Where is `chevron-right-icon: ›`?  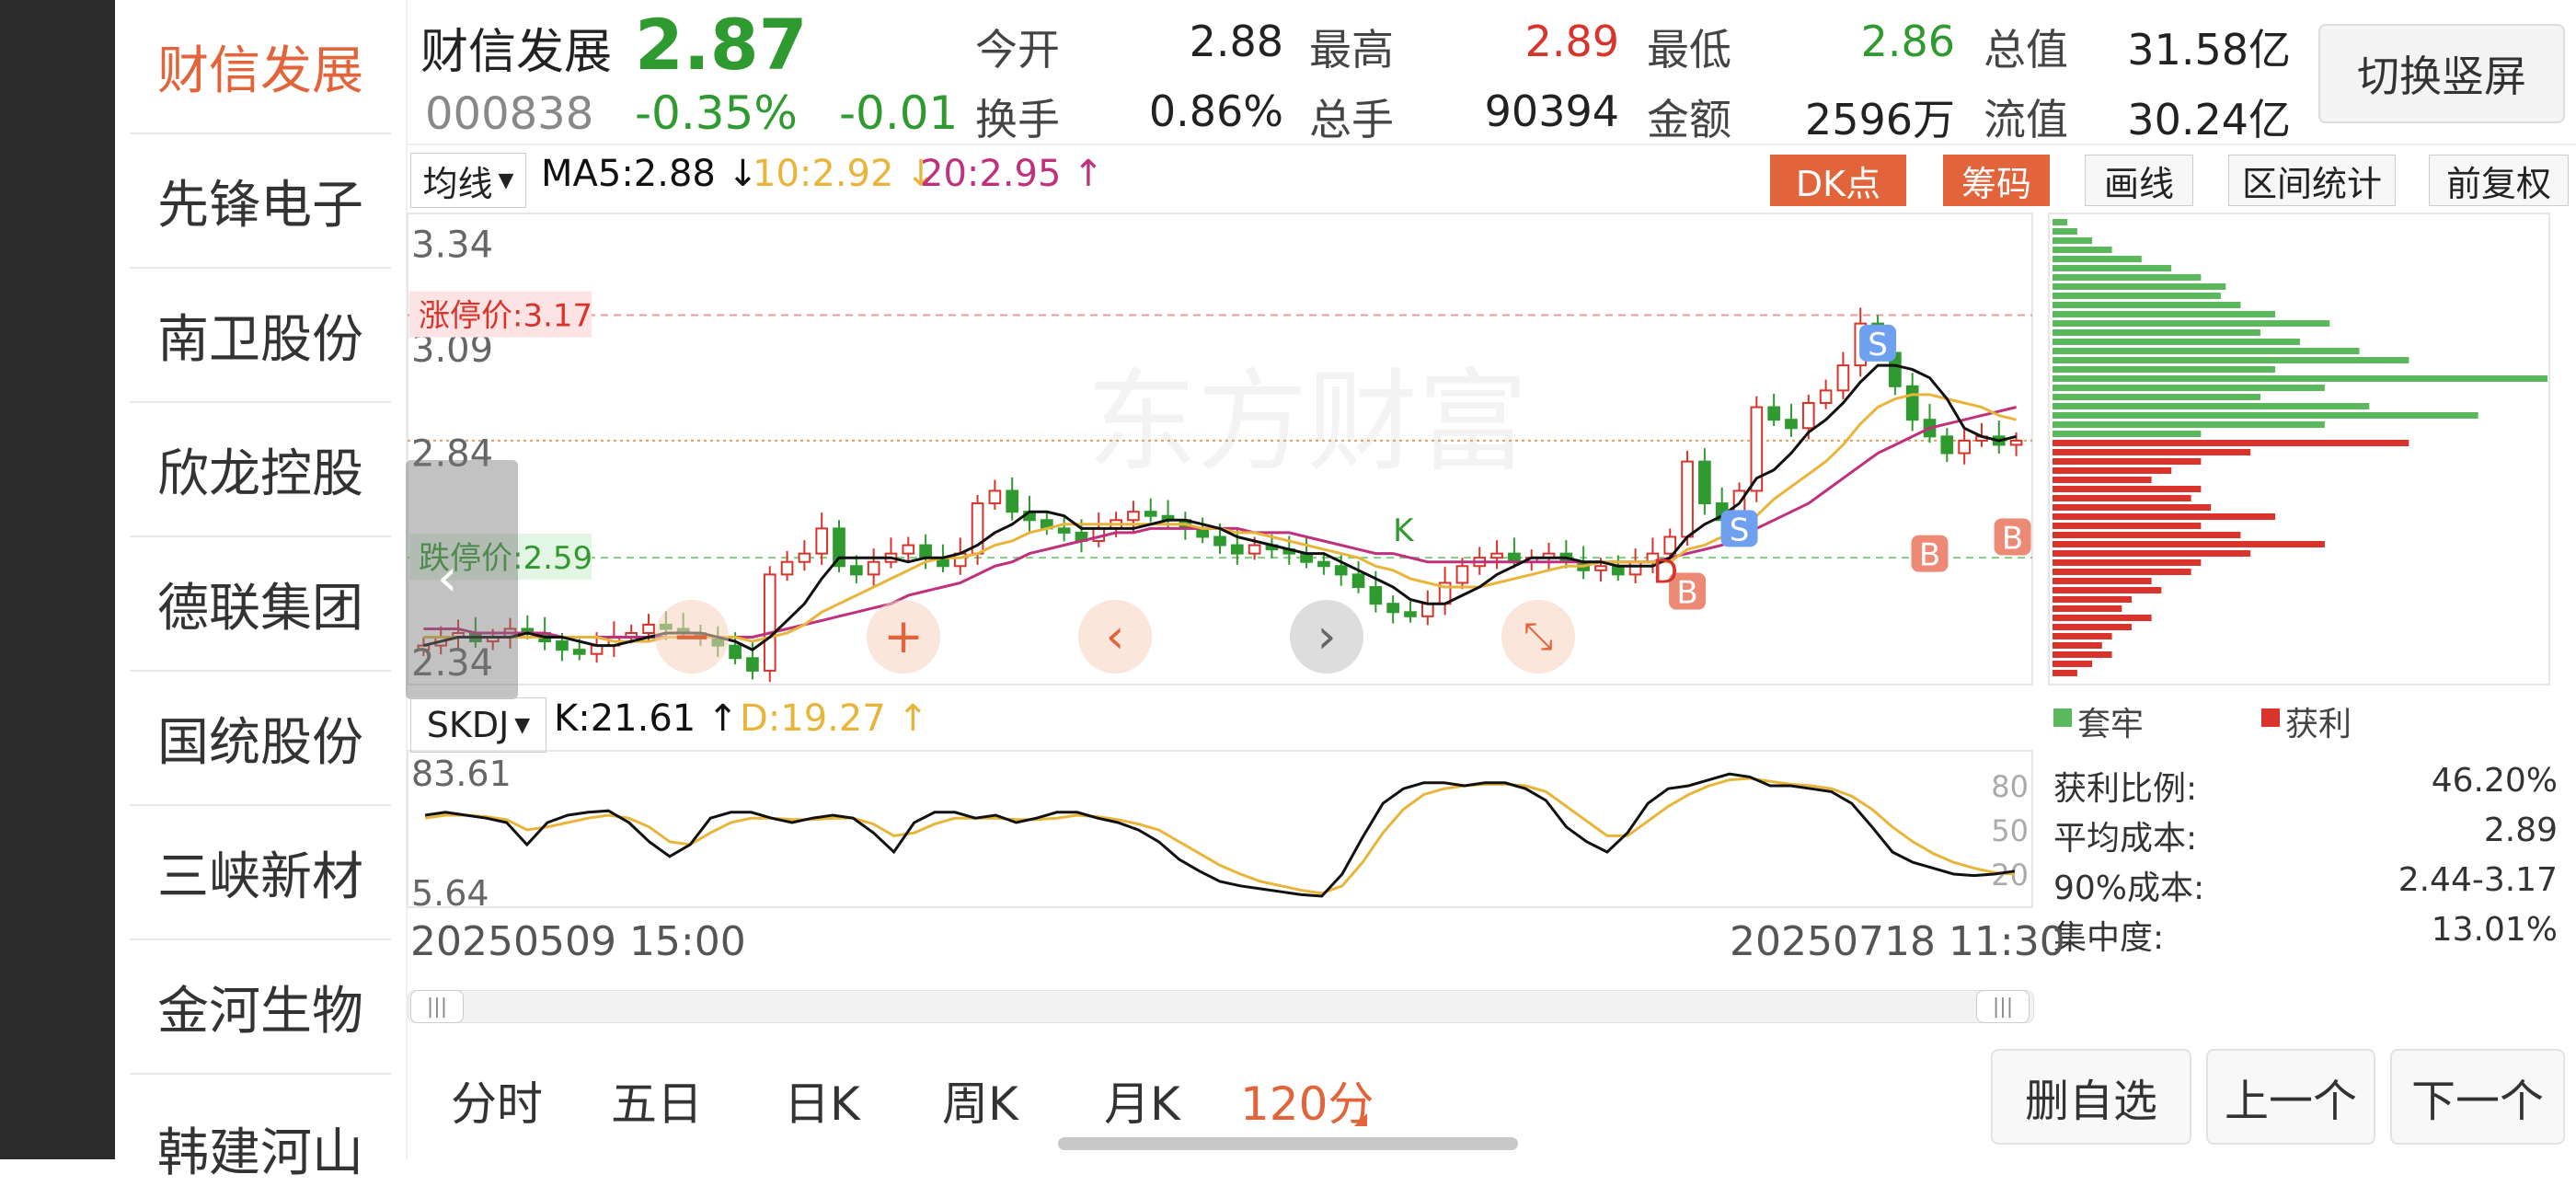
chevron-right-icon: › is located at coordinates (1327, 636).